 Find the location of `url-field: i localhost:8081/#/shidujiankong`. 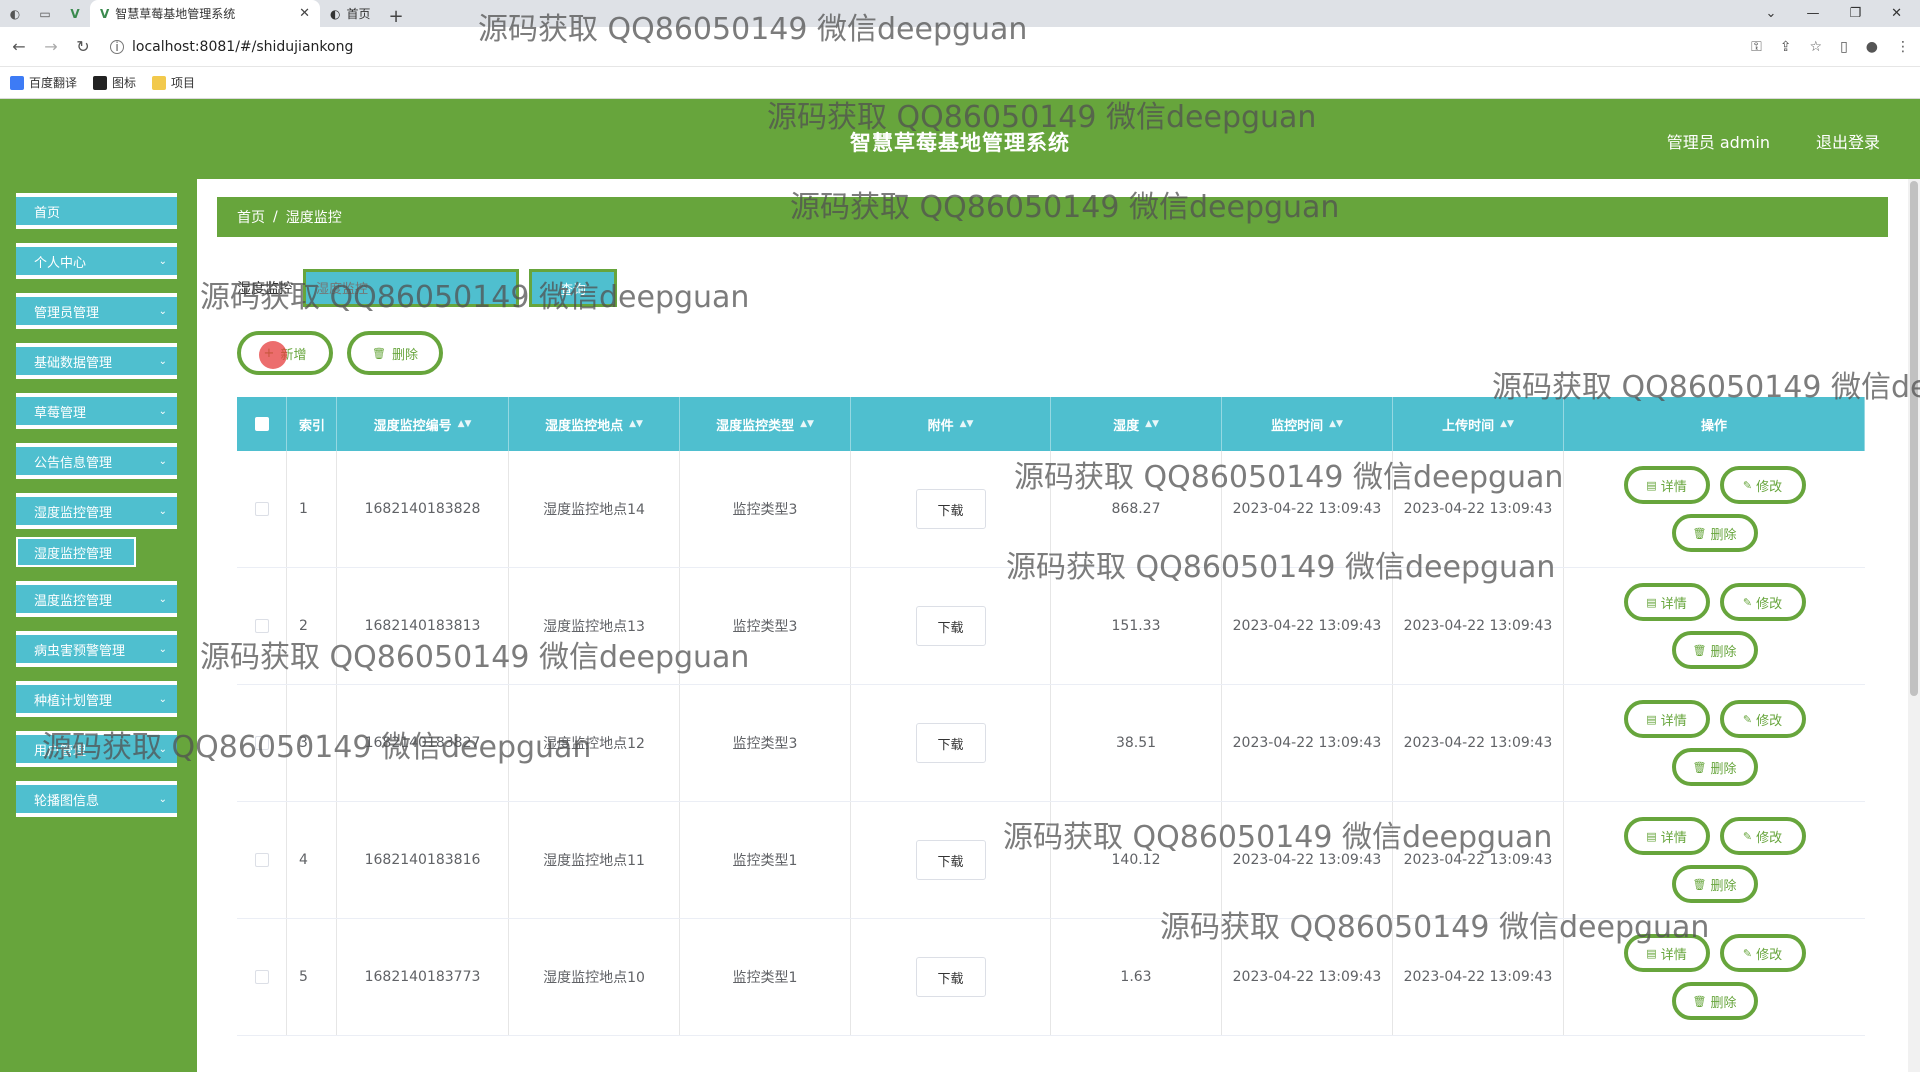

url-field: i localhost:8081/#/shidujiankong is located at coordinates (921, 47).